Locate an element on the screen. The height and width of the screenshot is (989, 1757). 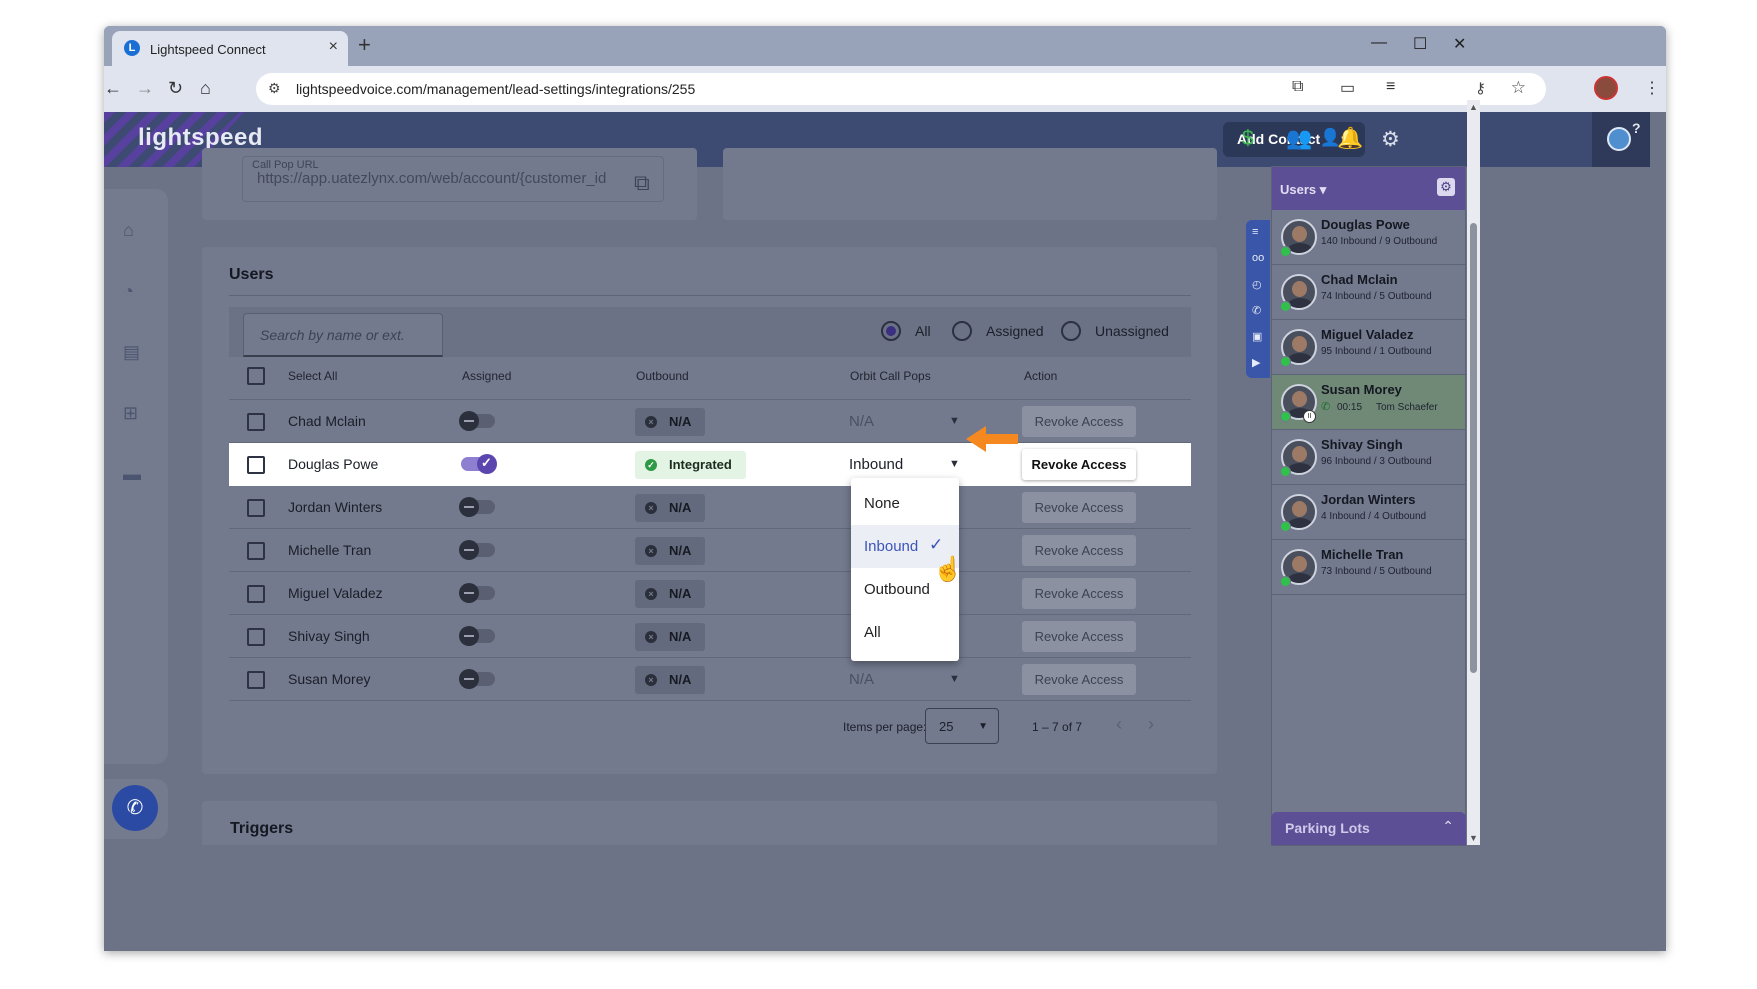
back-icon: ← is located at coordinates (113, 88).